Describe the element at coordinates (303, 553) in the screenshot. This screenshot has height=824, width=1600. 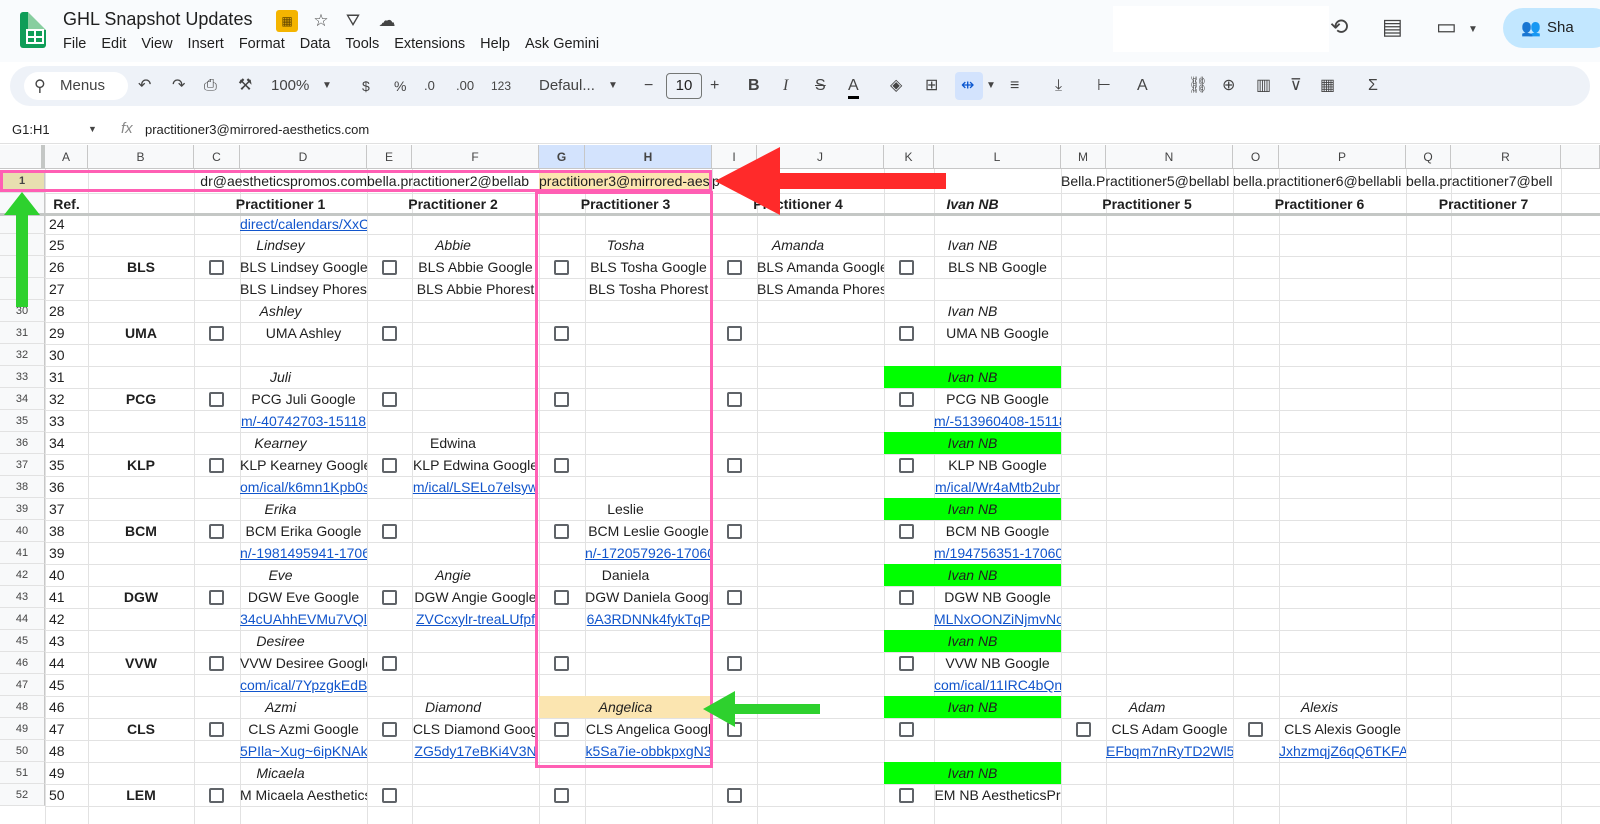
I see `cell-calendar-link: n/-1981495941-1706` at that location.